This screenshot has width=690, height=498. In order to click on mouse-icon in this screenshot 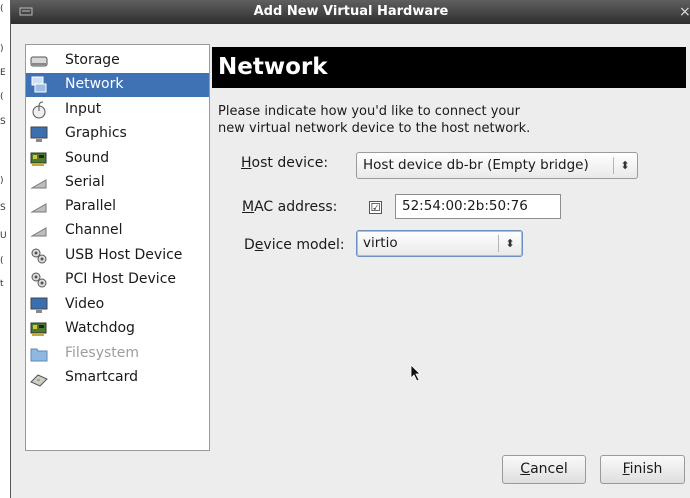, I will do `click(39, 110)`.